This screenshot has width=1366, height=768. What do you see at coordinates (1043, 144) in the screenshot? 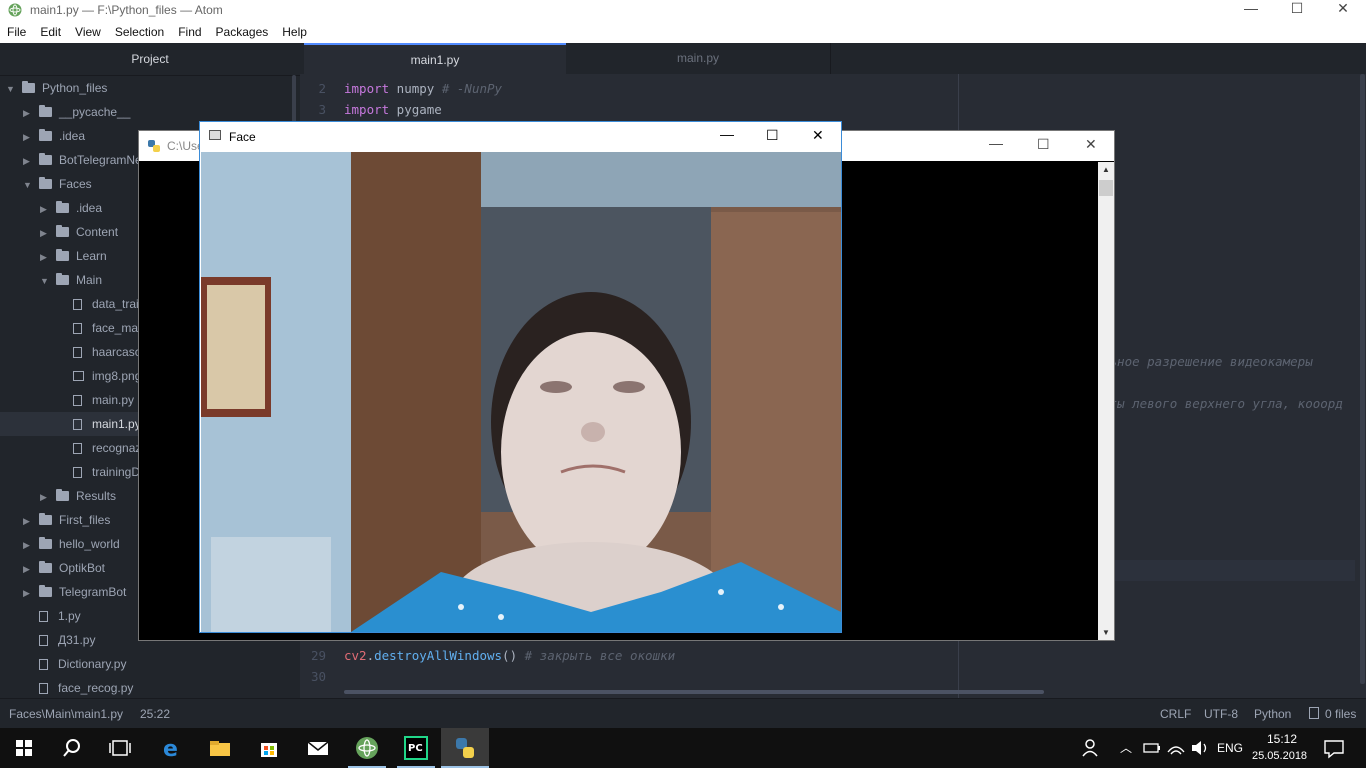
I see `console-maximize-button: ☐` at bounding box center [1043, 144].